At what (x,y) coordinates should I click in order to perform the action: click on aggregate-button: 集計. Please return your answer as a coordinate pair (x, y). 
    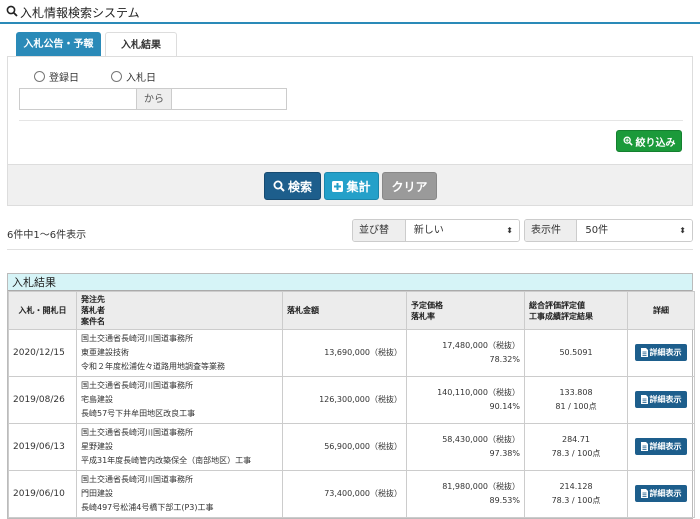
    Looking at the image, I should click on (351, 186).